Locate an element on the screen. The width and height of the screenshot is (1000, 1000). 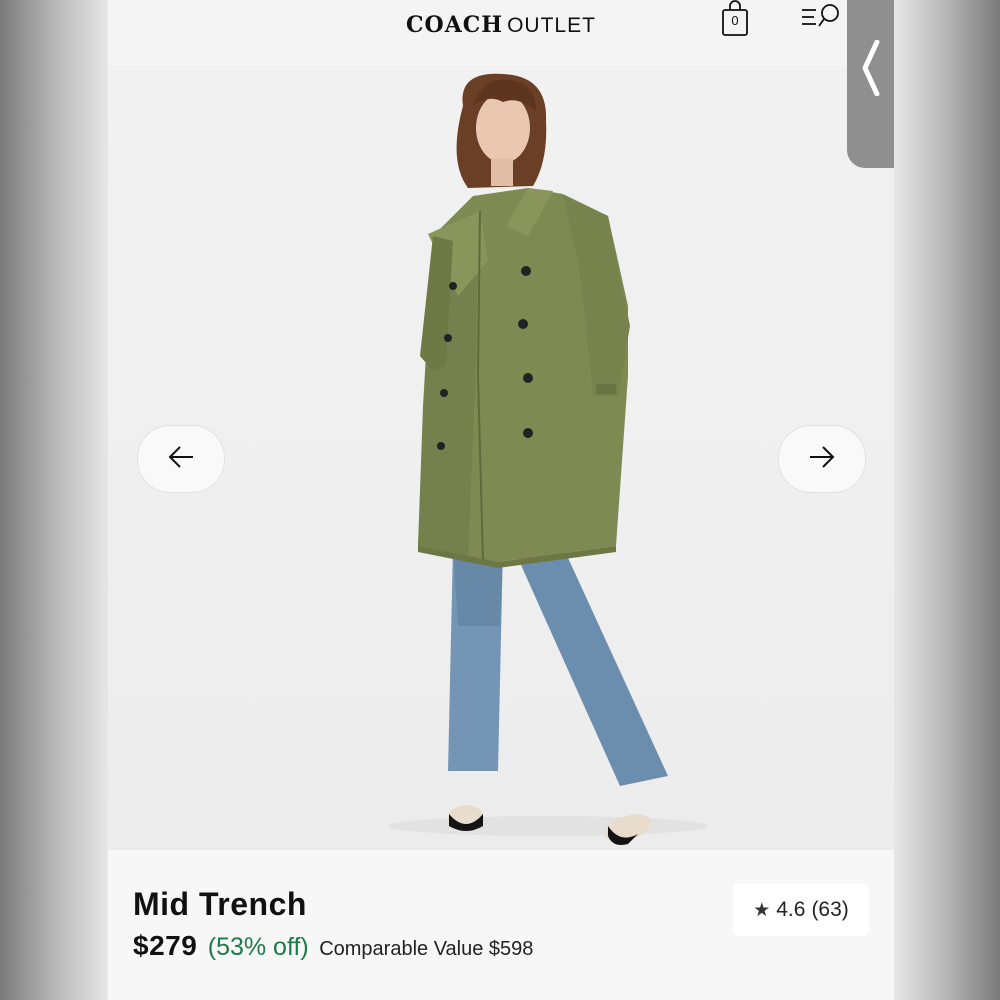
gallery-next-button is located at coordinates (822, 459).